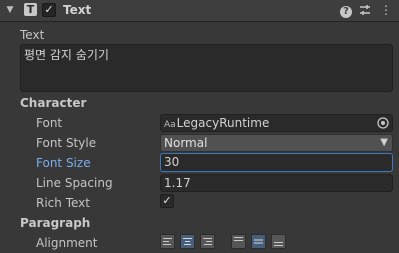  What do you see at coordinates (74, 183) in the screenshot?
I see `line-spacing-label: Line Spacing` at bounding box center [74, 183].